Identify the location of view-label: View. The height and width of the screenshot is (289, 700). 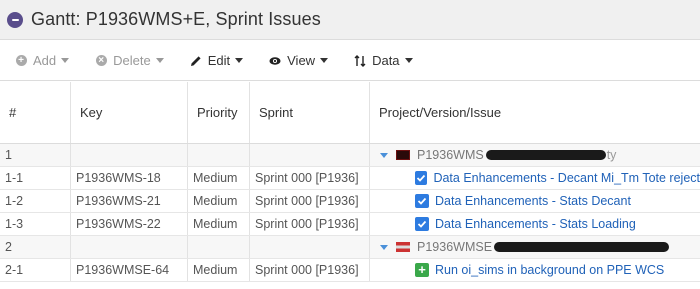
(301, 60).